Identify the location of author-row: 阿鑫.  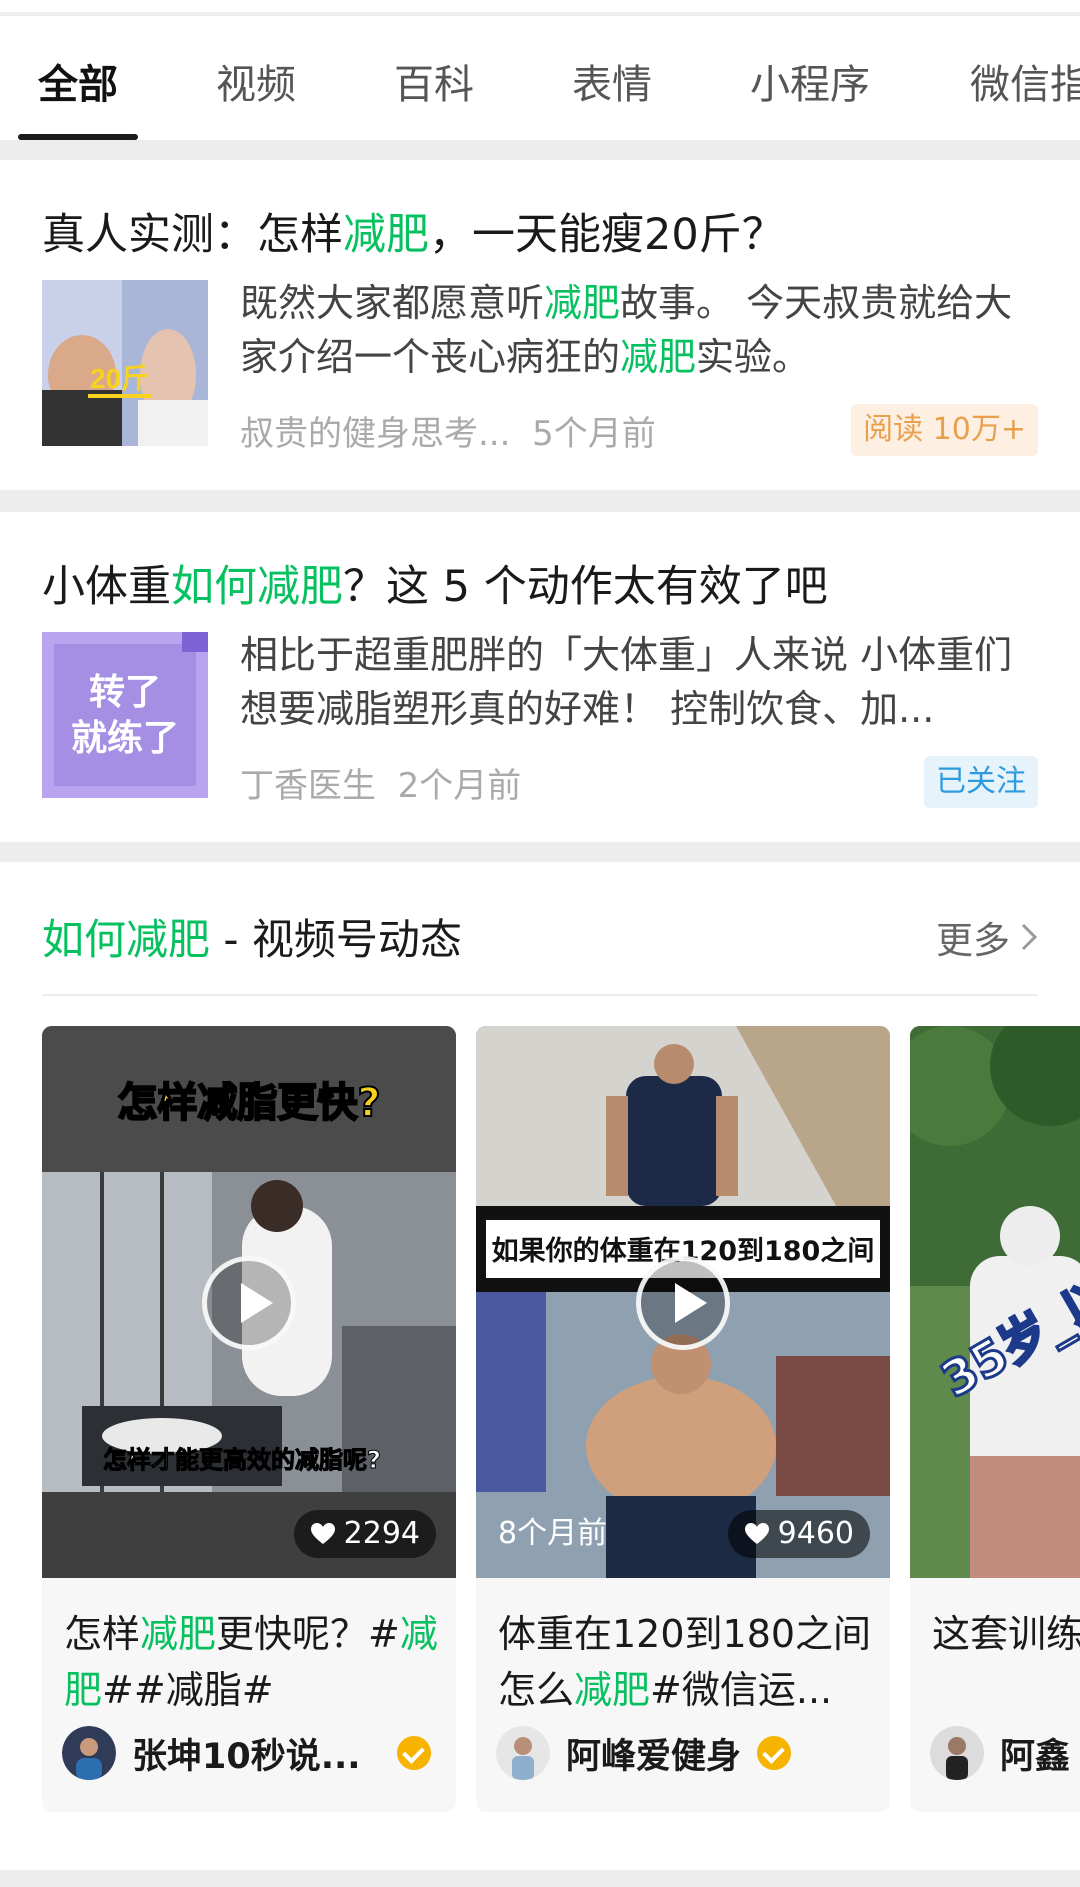
(1000, 1753).